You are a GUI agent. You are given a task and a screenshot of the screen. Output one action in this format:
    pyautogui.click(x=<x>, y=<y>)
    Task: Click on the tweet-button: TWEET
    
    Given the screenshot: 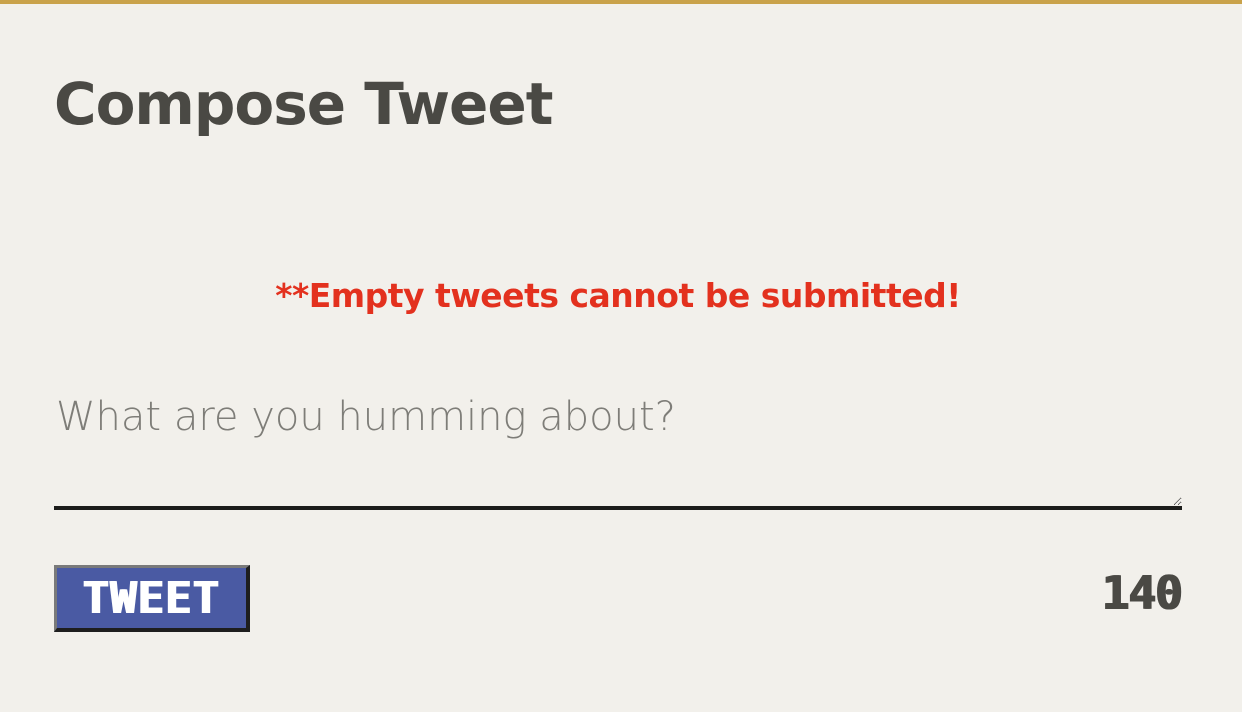 What is the action you would take?
    pyautogui.click(x=152, y=598)
    